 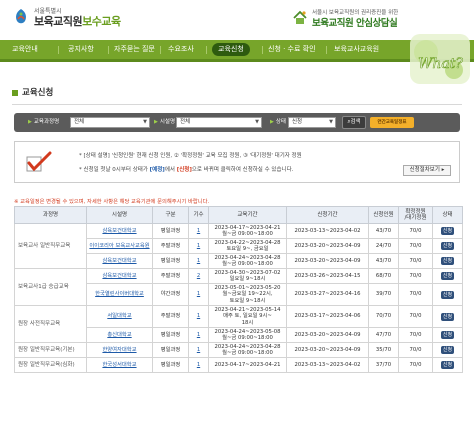 What do you see at coordinates (119, 365) in the screenshot?
I see `institution-link: 한국성서대학교` at bounding box center [119, 365].